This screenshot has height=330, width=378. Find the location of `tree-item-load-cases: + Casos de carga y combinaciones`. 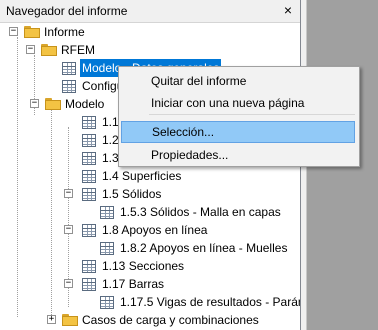

tree-item-load-cases: + Casos de carga y combinaciones is located at coordinates (150, 320).